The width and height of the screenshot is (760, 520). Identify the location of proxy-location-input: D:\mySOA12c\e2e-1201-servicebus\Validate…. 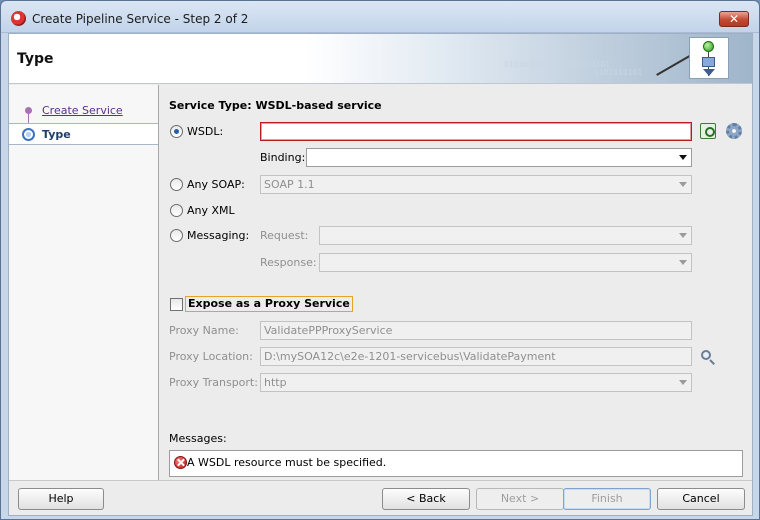
(476, 356).